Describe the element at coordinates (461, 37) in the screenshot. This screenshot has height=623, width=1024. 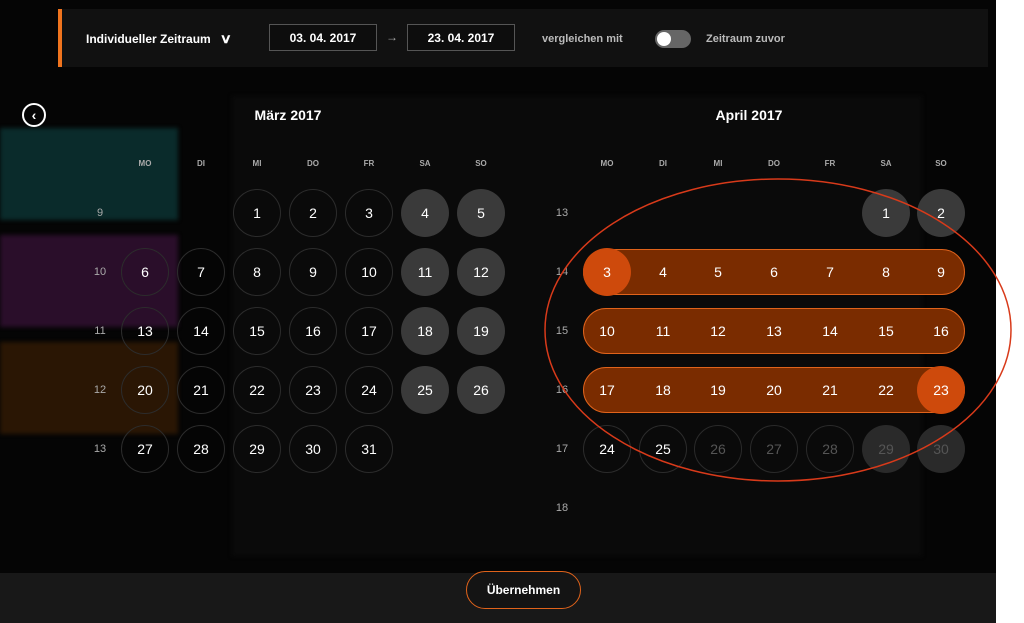
I see `end-date-field: 23. 04. 2017` at that location.